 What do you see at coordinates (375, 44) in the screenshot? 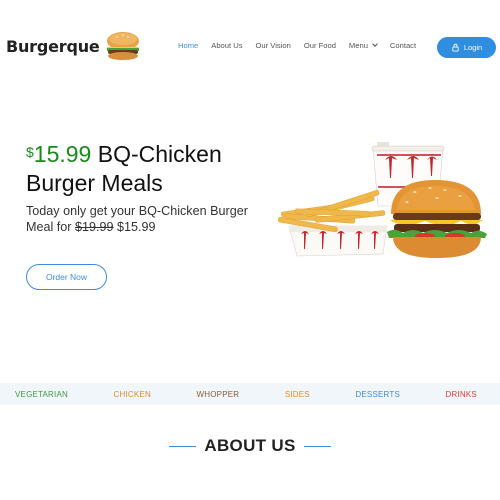
I see `chevron-down-icon` at bounding box center [375, 44].